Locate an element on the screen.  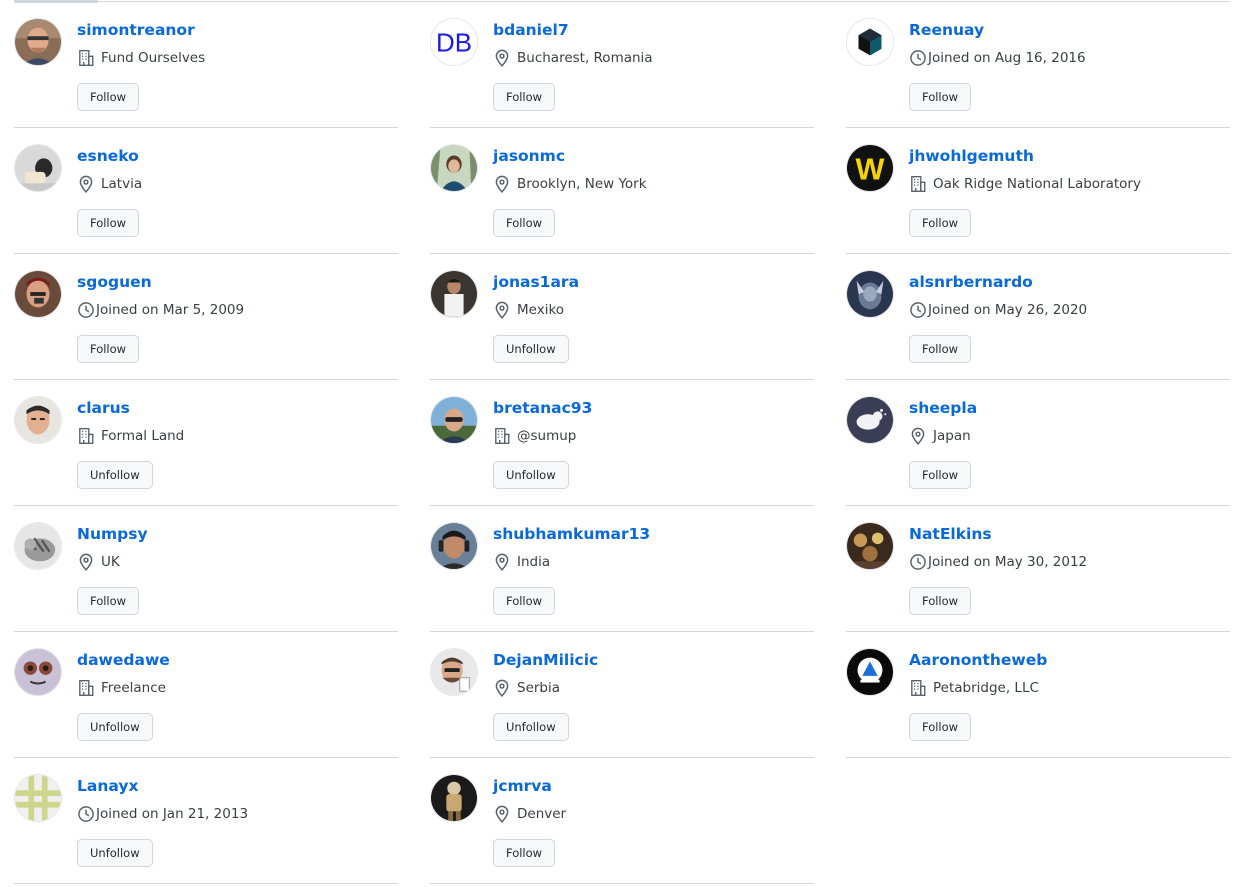
username-link: bretanac93 is located at coordinates (542, 408).